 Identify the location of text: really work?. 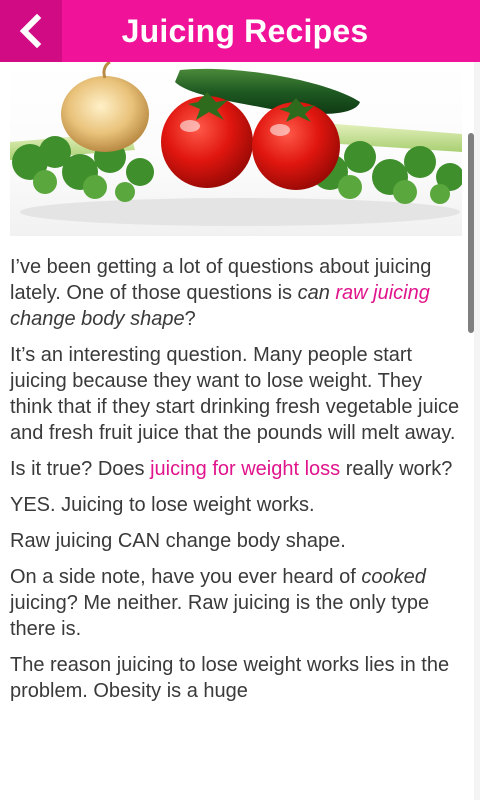
(396, 469).